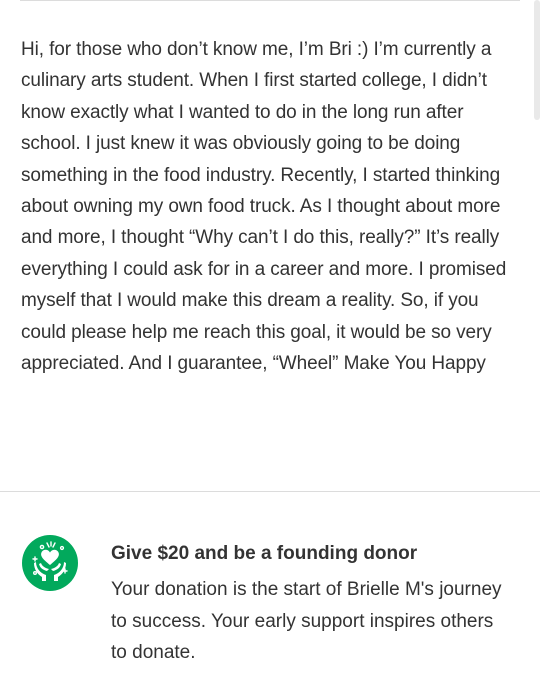 The width and height of the screenshot is (540, 675). What do you see at coordinates (264, 553) in the screenshot?
I see `founding-donor-title: Give $20 and be a founding donor` at bounding box center [264, 553].